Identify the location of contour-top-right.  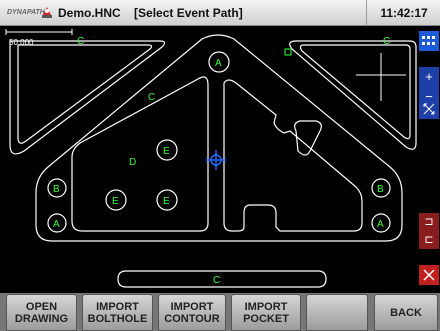
(353, 95).